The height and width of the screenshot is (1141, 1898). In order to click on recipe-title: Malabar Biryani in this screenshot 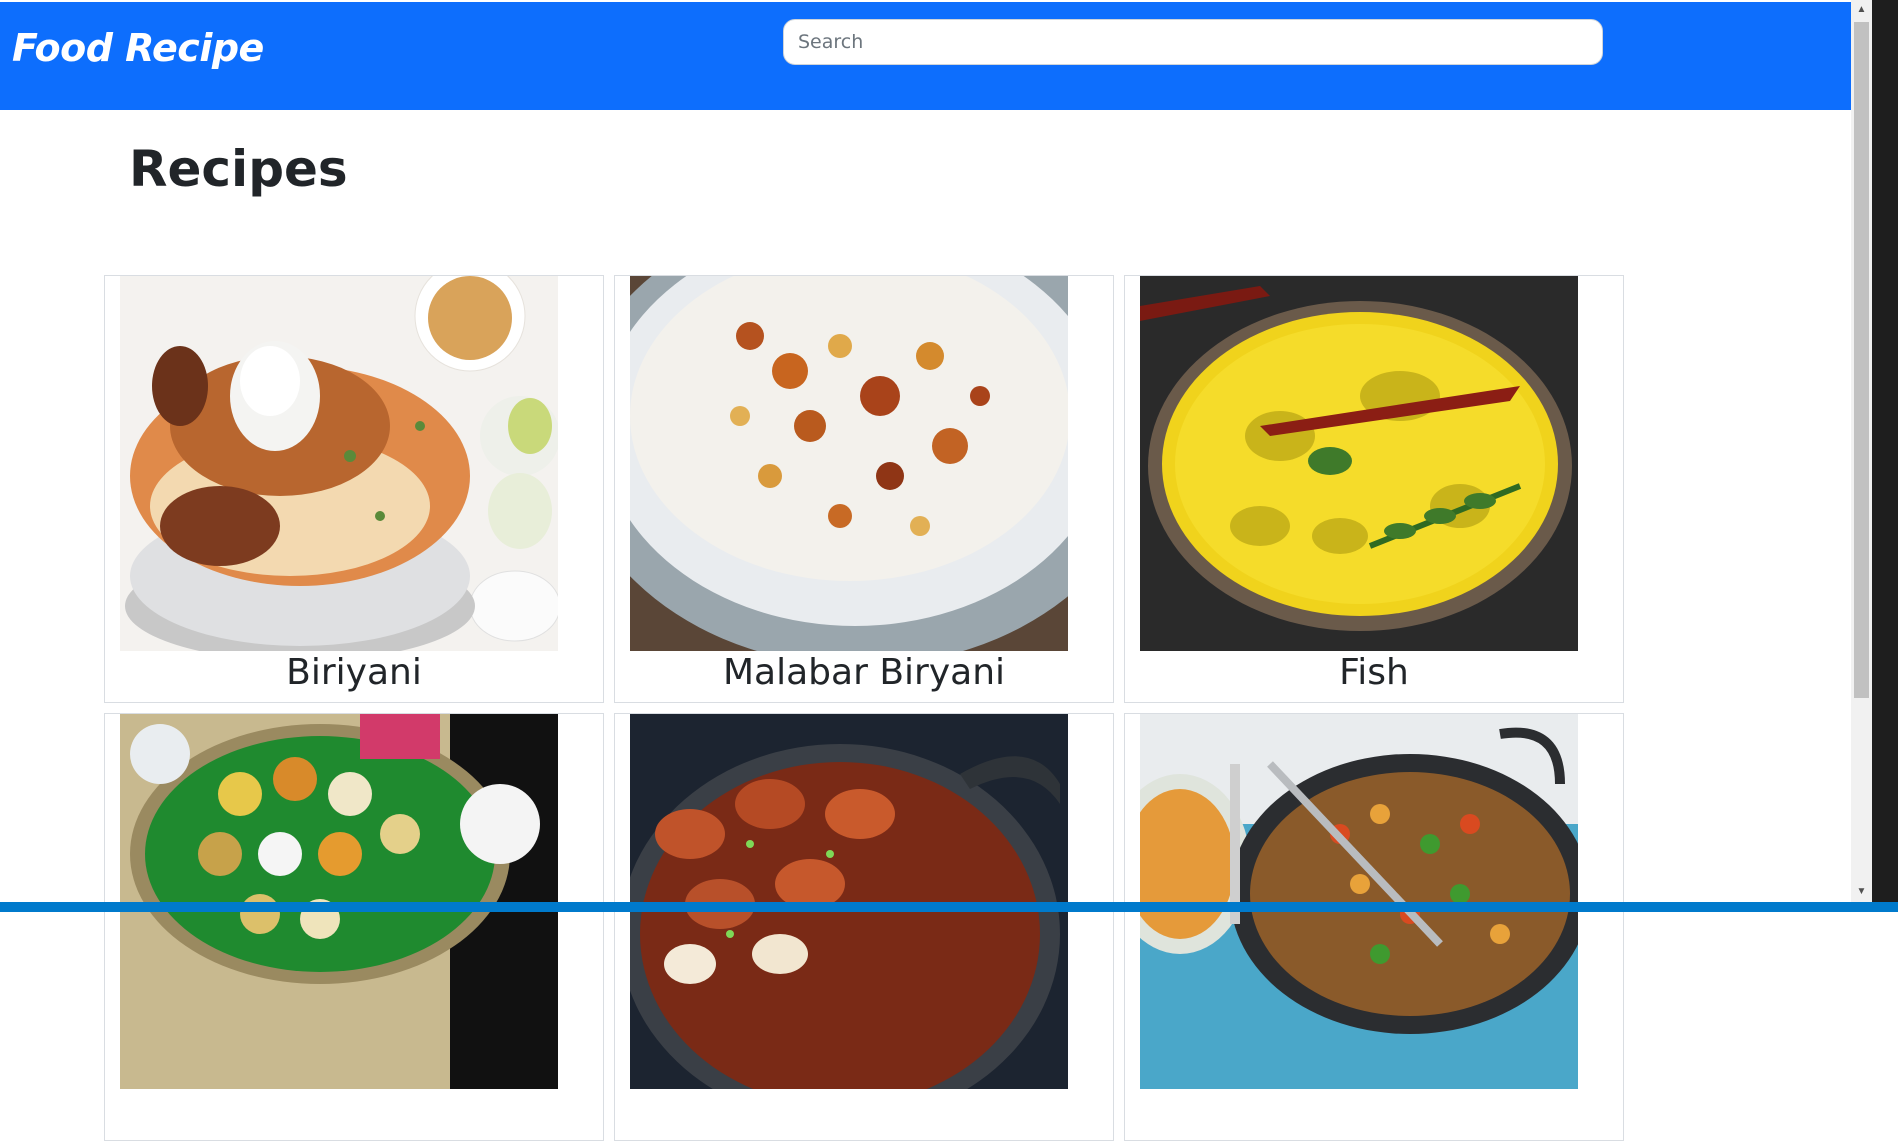, I will do `click(864, 672)`.